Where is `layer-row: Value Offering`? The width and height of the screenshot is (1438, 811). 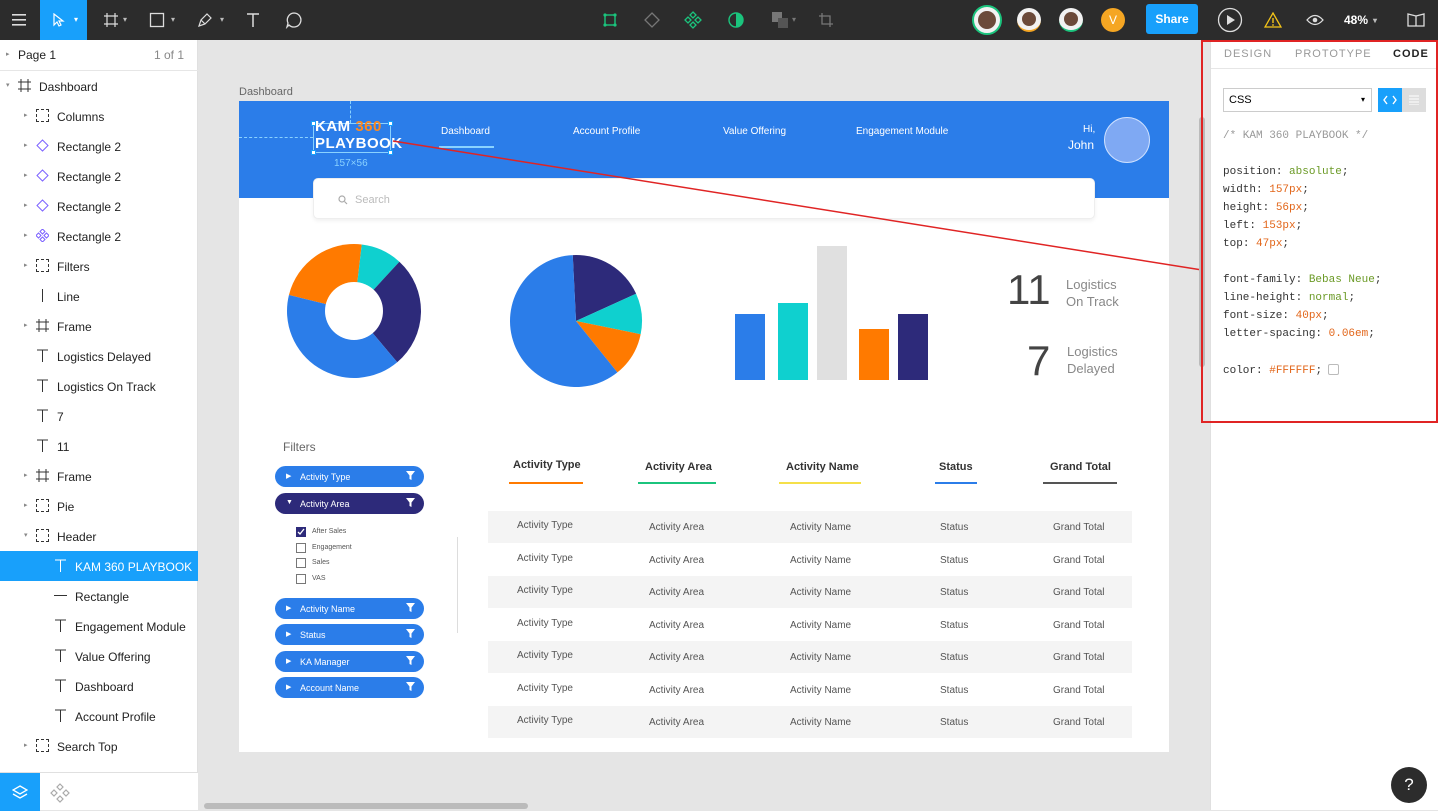
layer-row: Value Offering is located at coordinates (99, 656).